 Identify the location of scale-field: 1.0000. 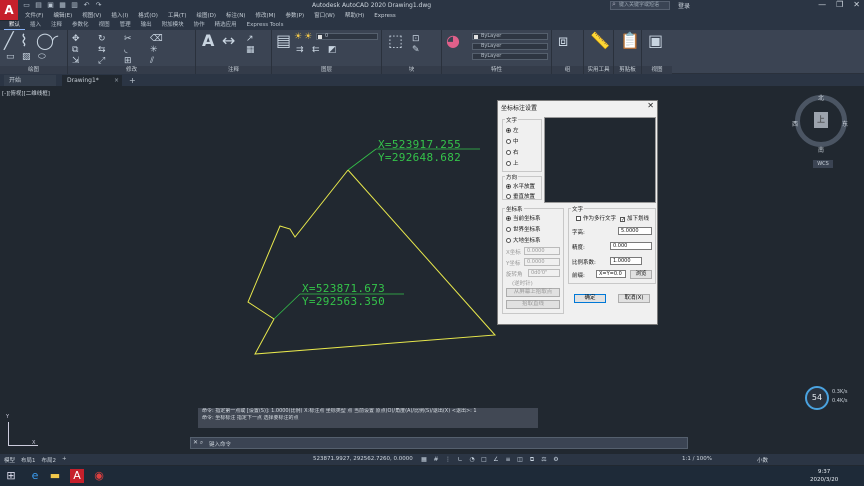
(626, 261).